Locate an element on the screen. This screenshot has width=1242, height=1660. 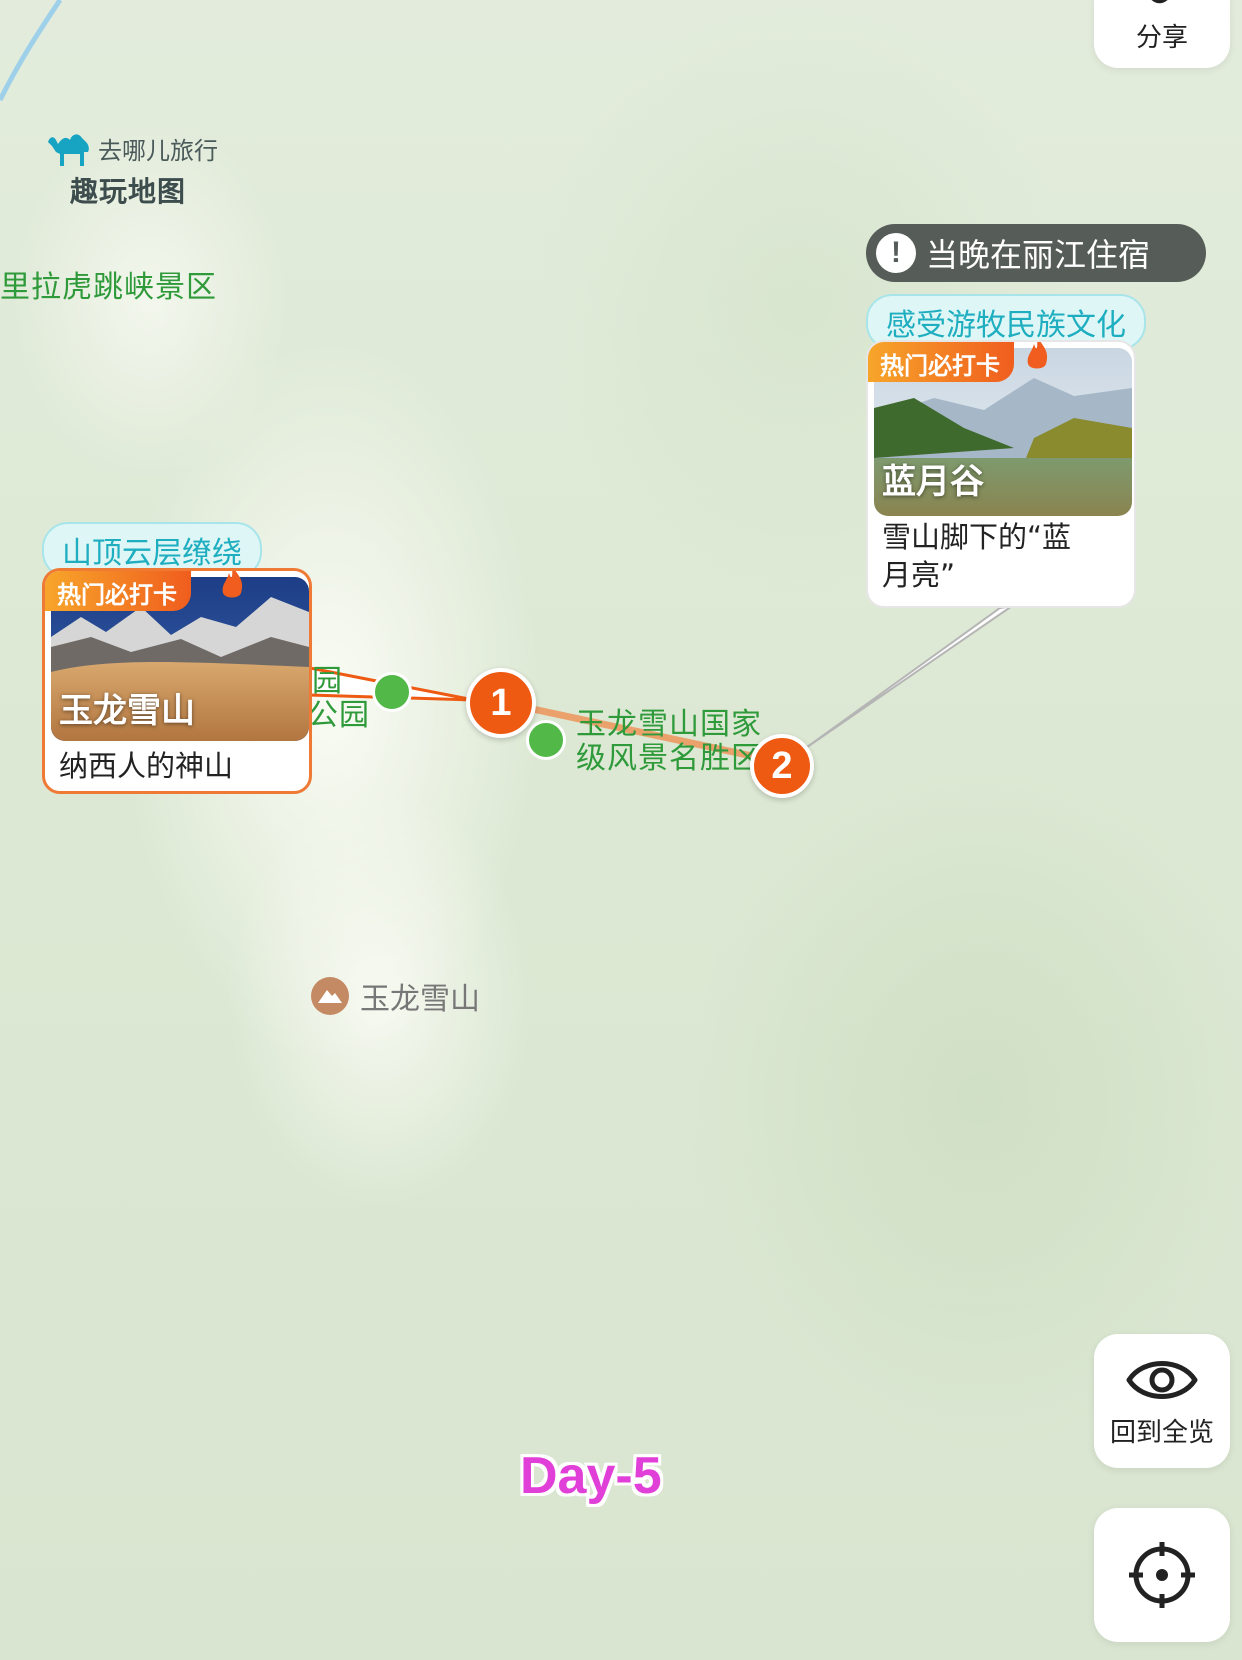
card2-description-line1: 雪山脚下的“蓝 is located at coordinates (977, 537).